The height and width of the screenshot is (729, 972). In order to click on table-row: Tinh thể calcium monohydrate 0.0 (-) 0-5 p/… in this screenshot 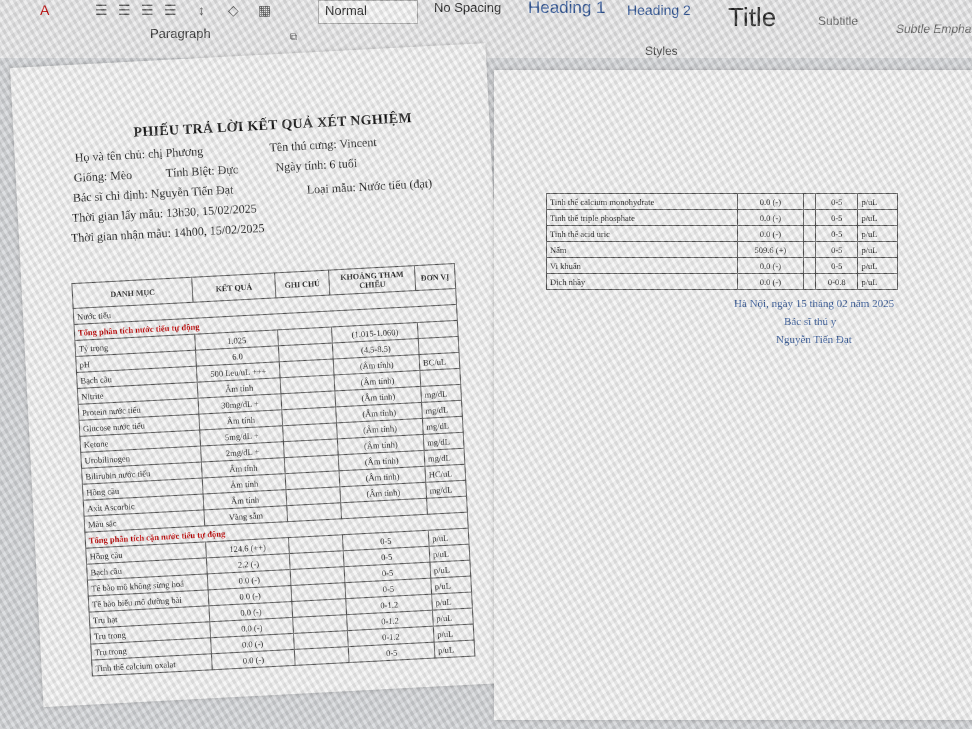, I will do `click(722, 201)`.